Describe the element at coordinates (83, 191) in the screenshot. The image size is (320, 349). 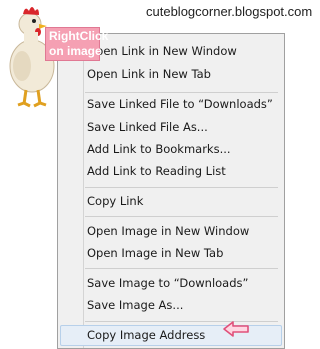
I see `menu-gutter-rule` at that location.